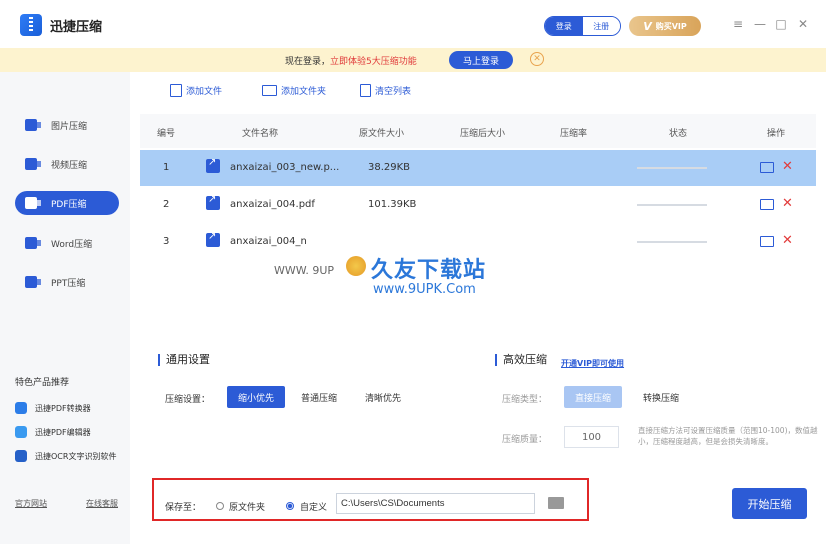 The width and height of the screenshot is (826, 544). What do you see at coordinates (196, 90) in the screenshot?
I see `add-file-button: 添加文件` at bounding box center [196, 90].